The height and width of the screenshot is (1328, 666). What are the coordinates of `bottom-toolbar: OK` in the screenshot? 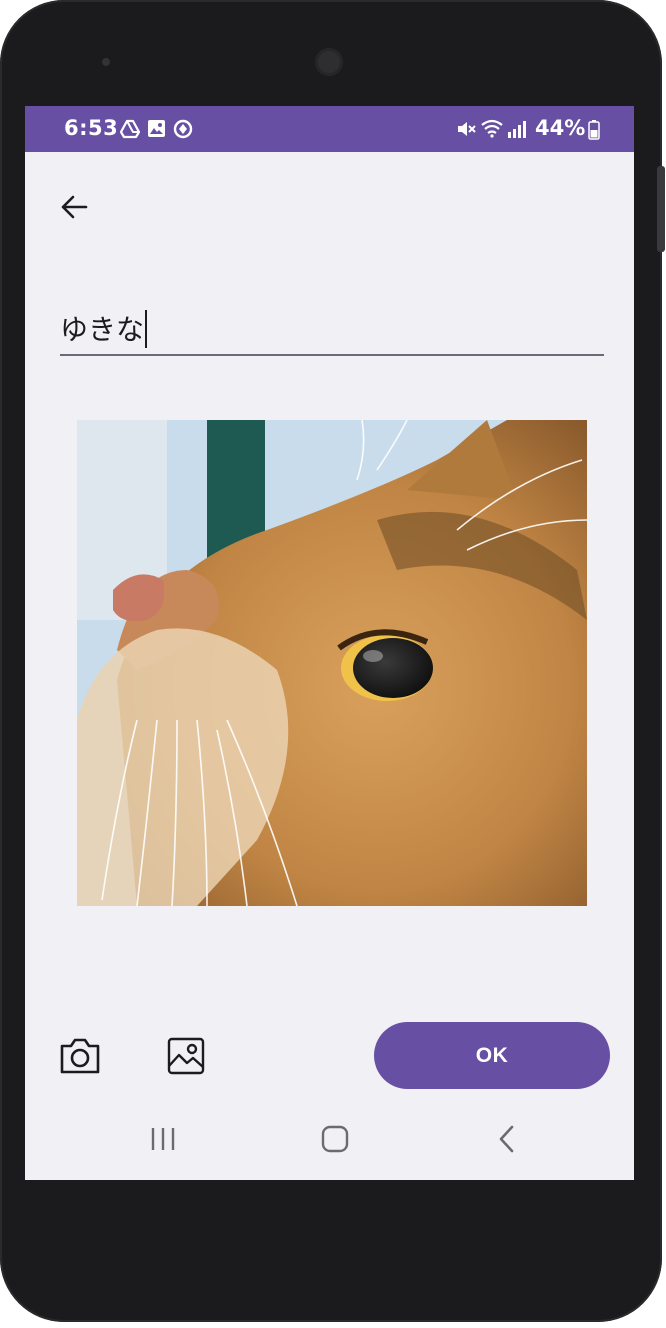 It's located at (329, 1057).